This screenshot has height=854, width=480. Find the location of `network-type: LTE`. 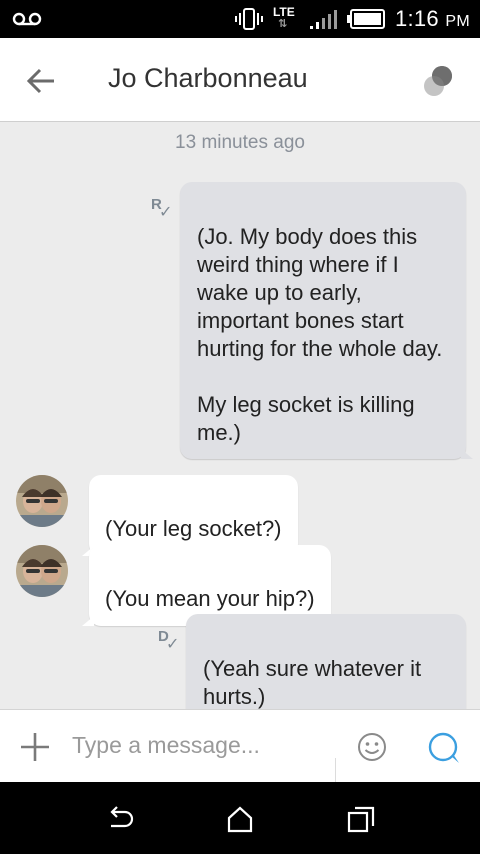

network-type: LTE is located at coordinates (283, 12).